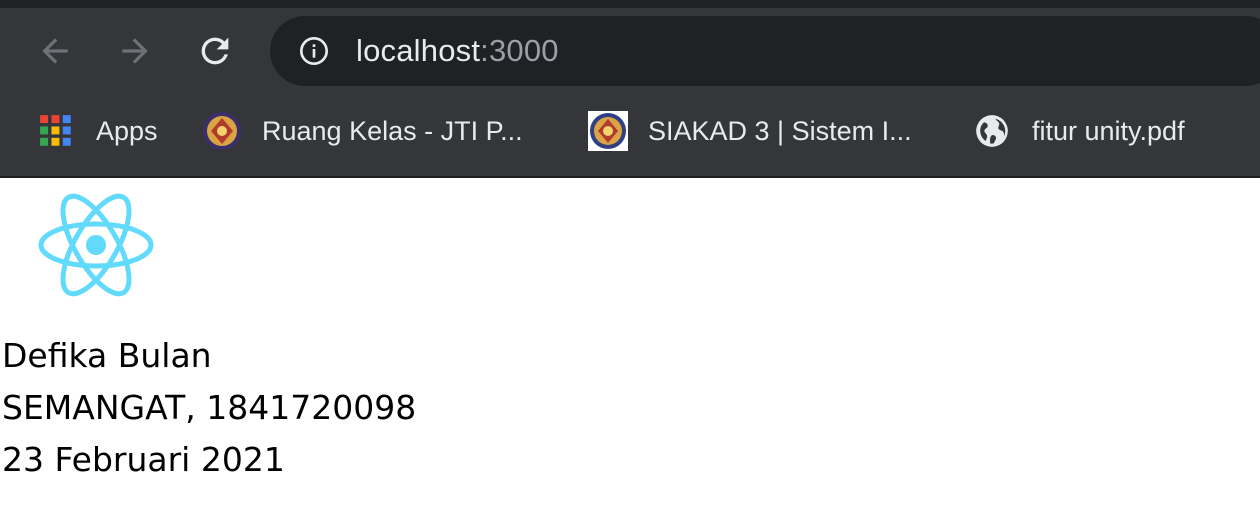  I want to click on url-port: :3000, so click(519, 50).